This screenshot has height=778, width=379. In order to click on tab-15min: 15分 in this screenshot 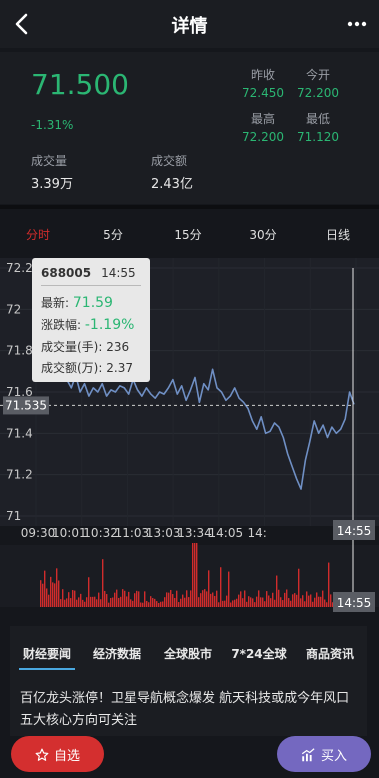, I will do `click(187, 234)`.